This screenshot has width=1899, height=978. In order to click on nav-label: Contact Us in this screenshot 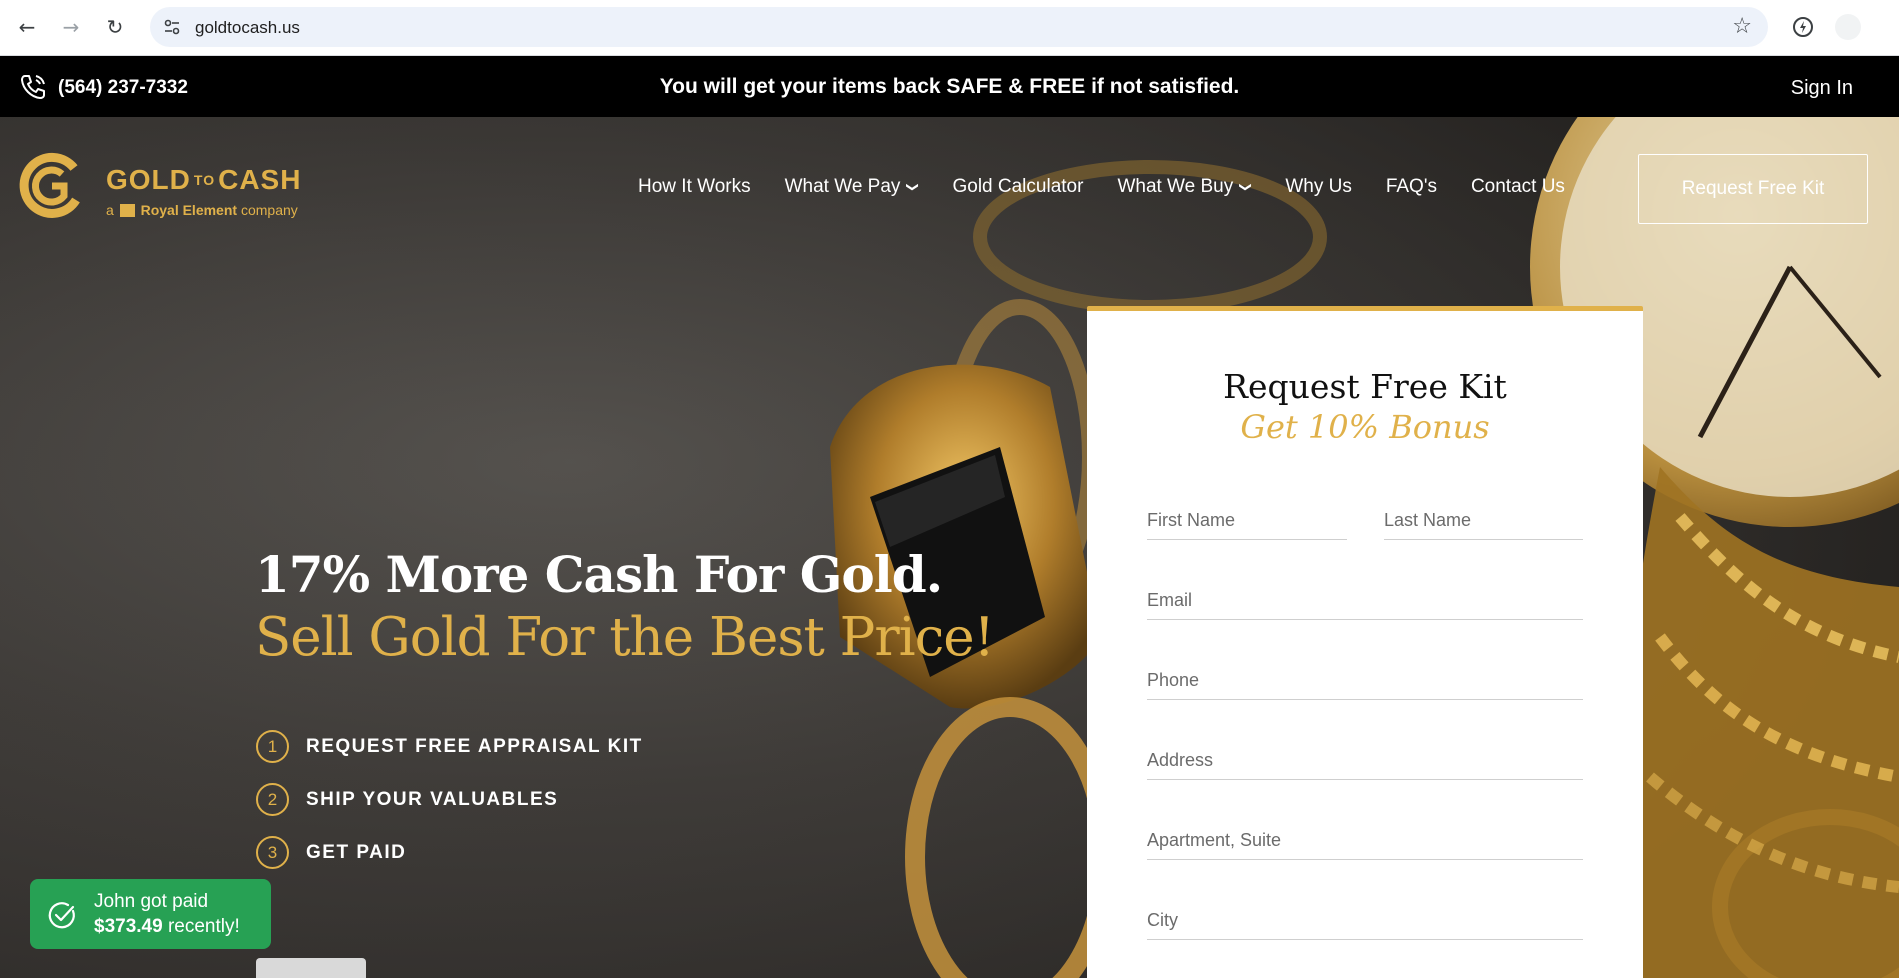, I will do `click(1517, 186)`.